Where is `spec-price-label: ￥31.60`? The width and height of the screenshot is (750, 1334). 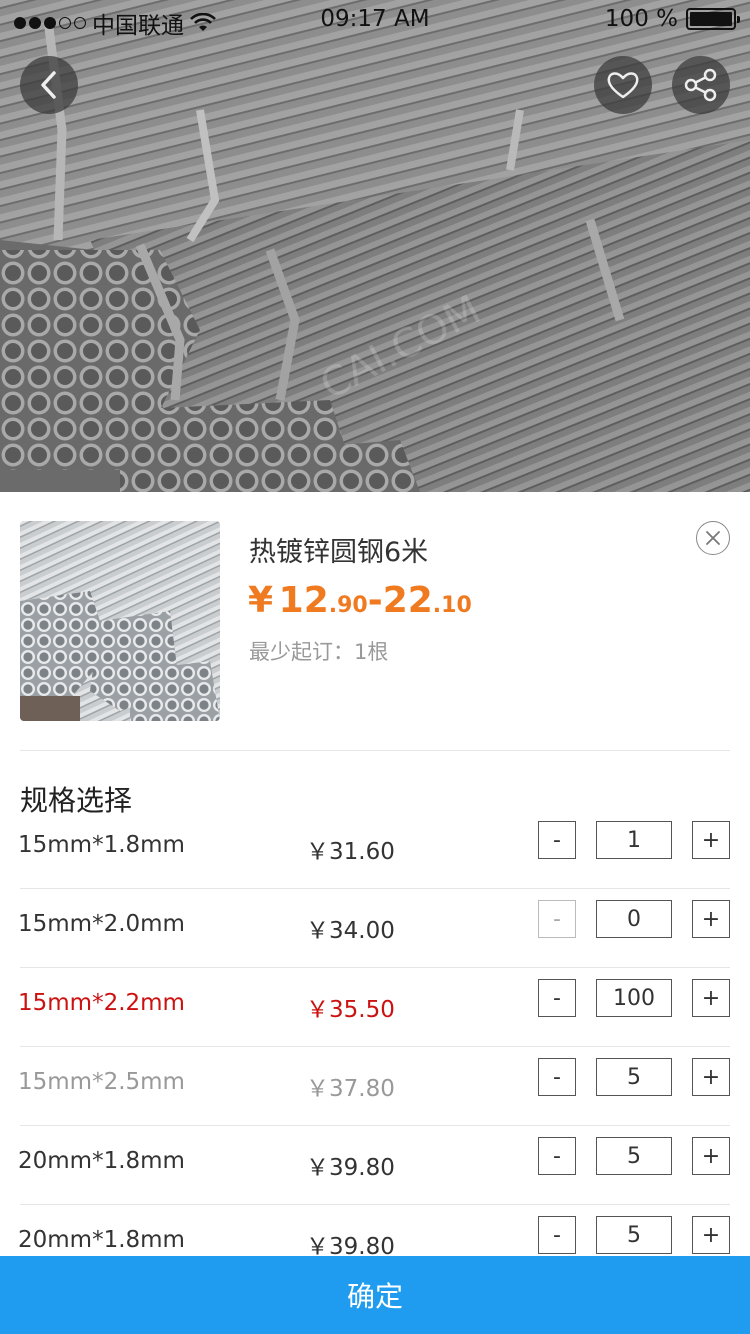 spec-price-label: ￥31.60 is located at coordinates (350, 852).